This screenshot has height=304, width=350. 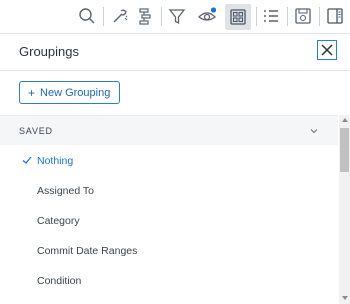 What do you see at coordinates (27, 160) in the screenshot?
I see `check-icon` at bounding box center [27, 160].